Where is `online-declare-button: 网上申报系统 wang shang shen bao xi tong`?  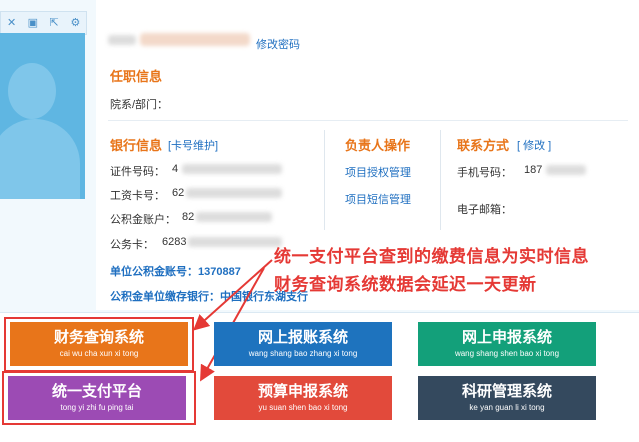 online-declare-button: 网上申报系统 wang shang shen bao xi tong is located at coordinates (507, 344).